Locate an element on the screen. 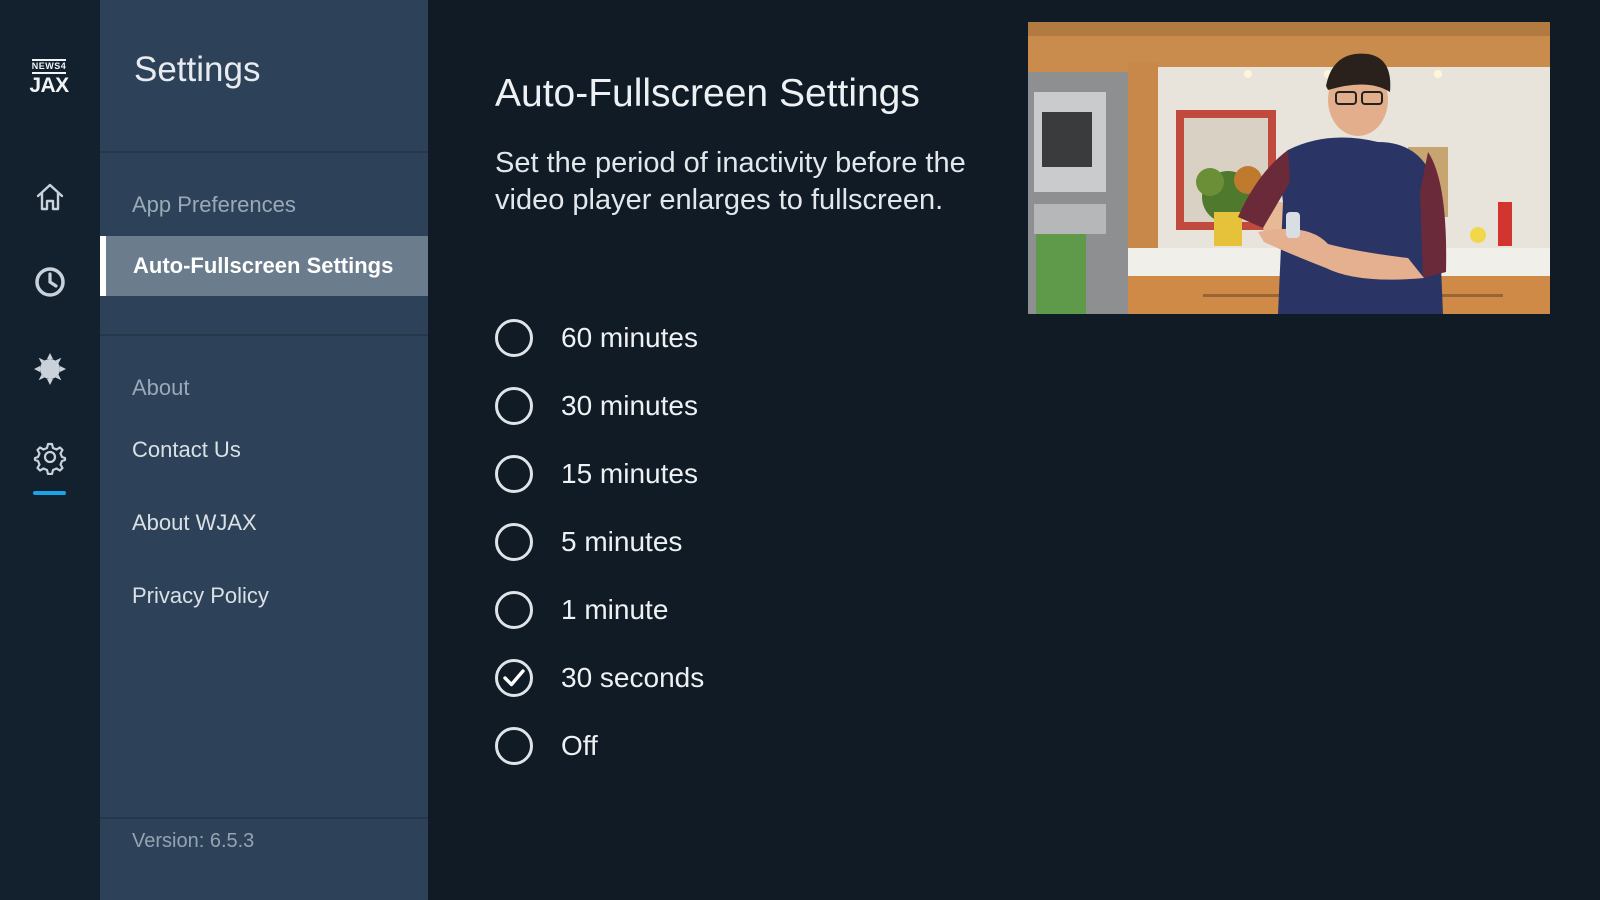 This screenshot has width=1600, height=900. station-logo: NEWS4 JAX is located at coordinates (49, 77).